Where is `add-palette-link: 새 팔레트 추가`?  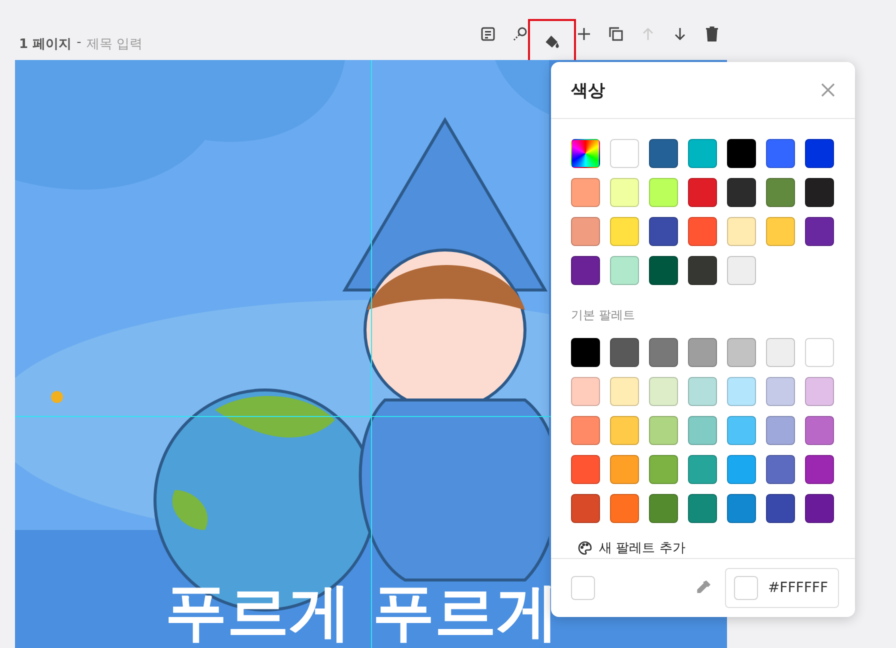 add-palette-link: 새 팔레트 추가 is located at coordinates (703, 540).